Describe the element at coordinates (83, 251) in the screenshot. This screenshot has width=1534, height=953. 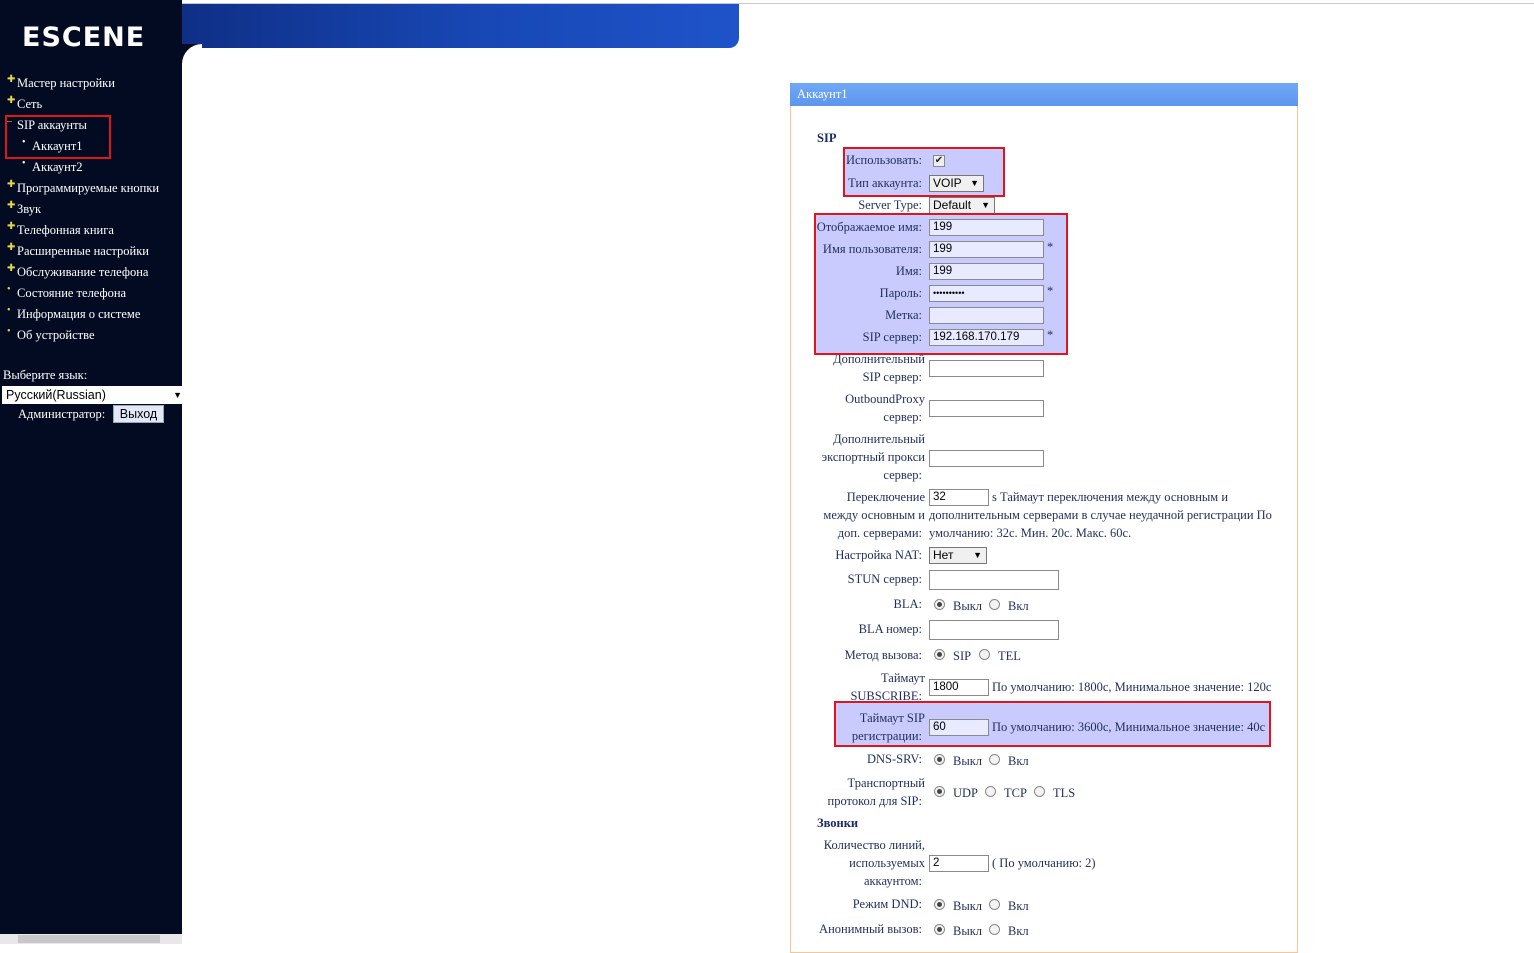
I see `sidebar-item-label: Расширенные настройки` at that location.